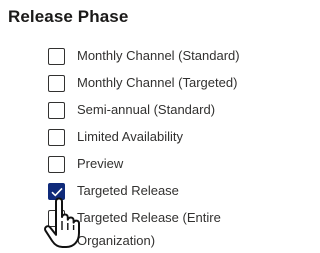  Describe the element at coordinates (56, 56) in the screenshot. I see `checkbox-monthly-channel-standard` at that location.